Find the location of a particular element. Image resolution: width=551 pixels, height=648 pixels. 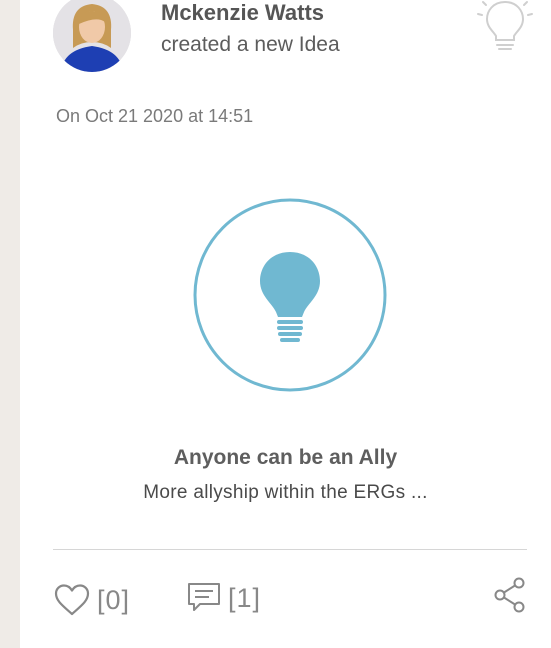

lightbulb-outline-icon is located at coordinates (505, 27).